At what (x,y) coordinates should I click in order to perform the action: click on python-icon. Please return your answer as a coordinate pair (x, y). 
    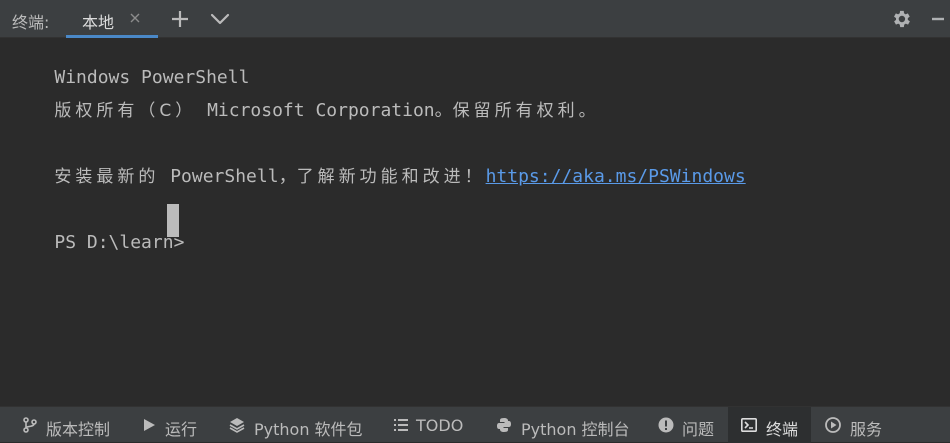
    Looking at the image, I should click on (504, 425).